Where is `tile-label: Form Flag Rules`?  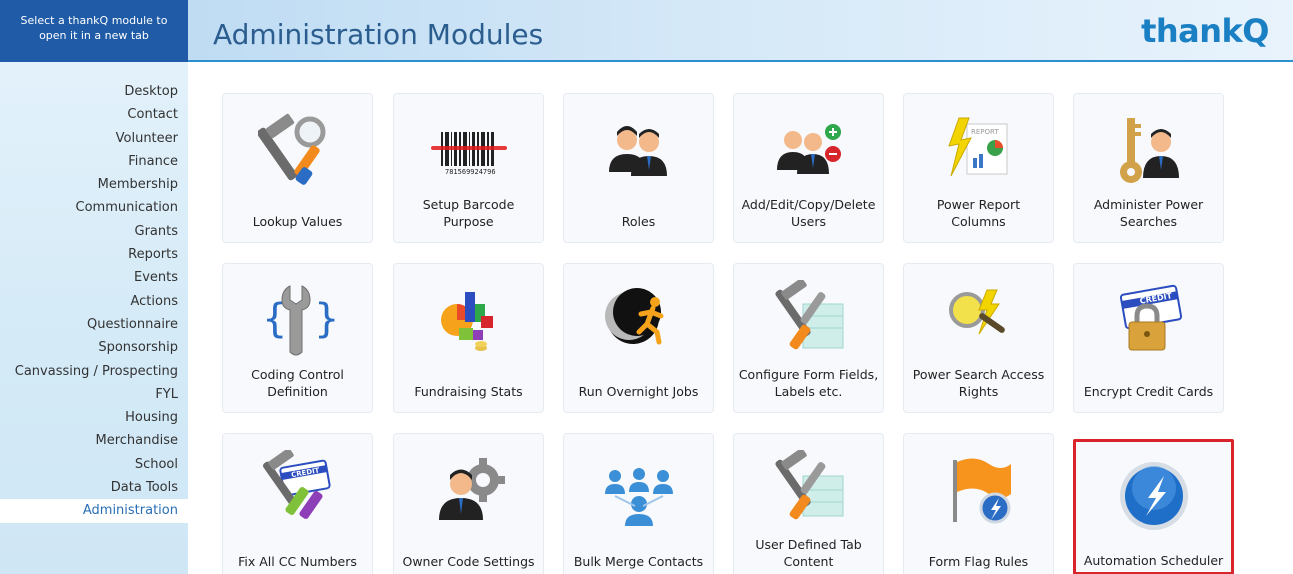
tile-label: Form Flag Rules is located at coordinates (978, 561).